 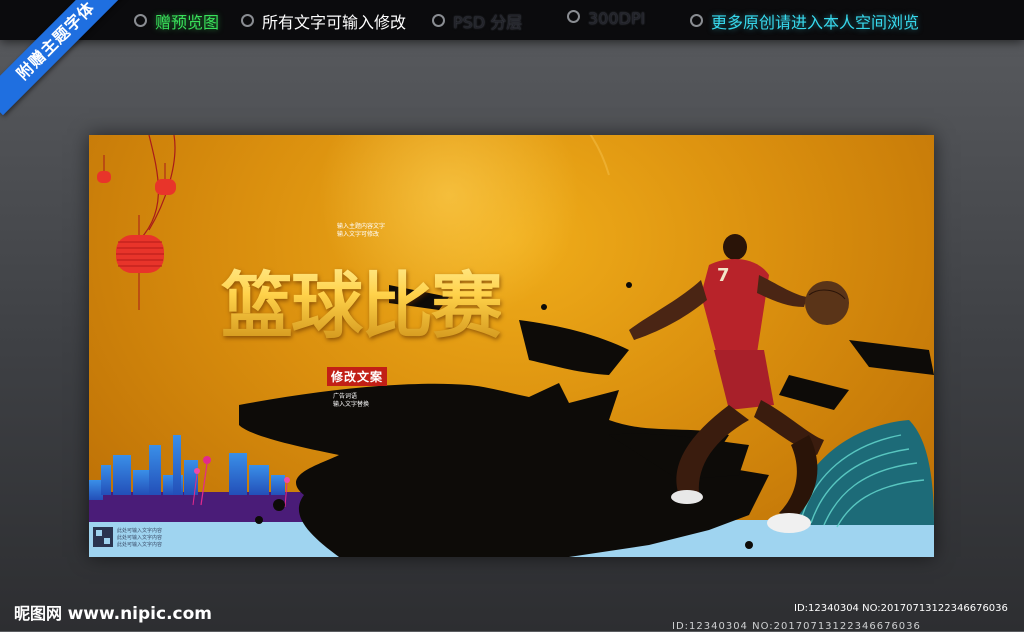 What do you see at coordinates (357, 376) in the screenshot?
I see `poster-tagline: 修改文案` at bounding box center [357, 376].